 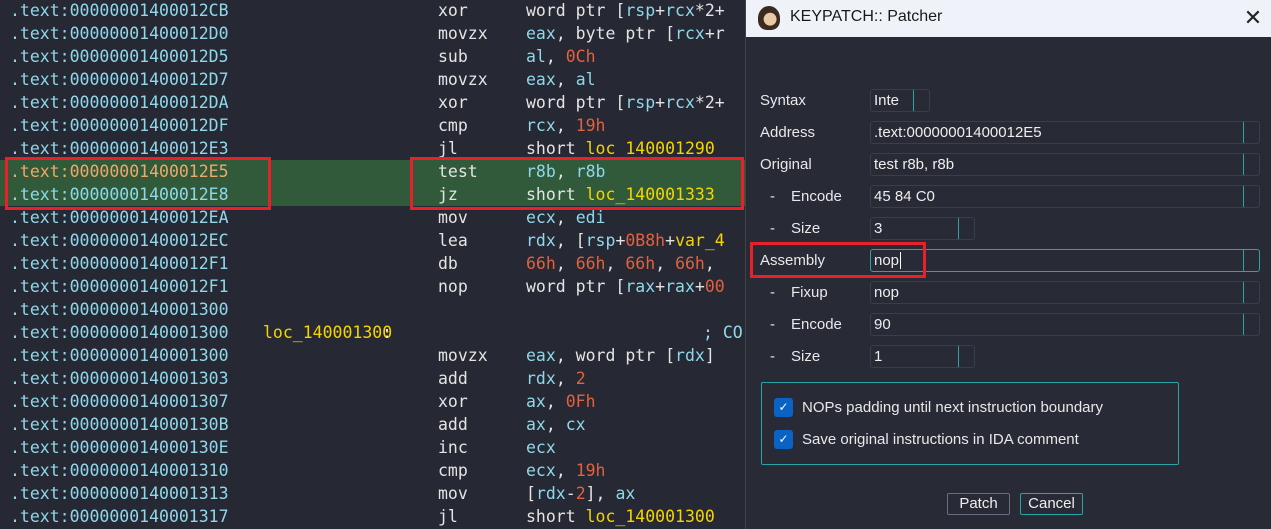 I want to click on operands: al, 0Ch, so click(x=561, y=56).